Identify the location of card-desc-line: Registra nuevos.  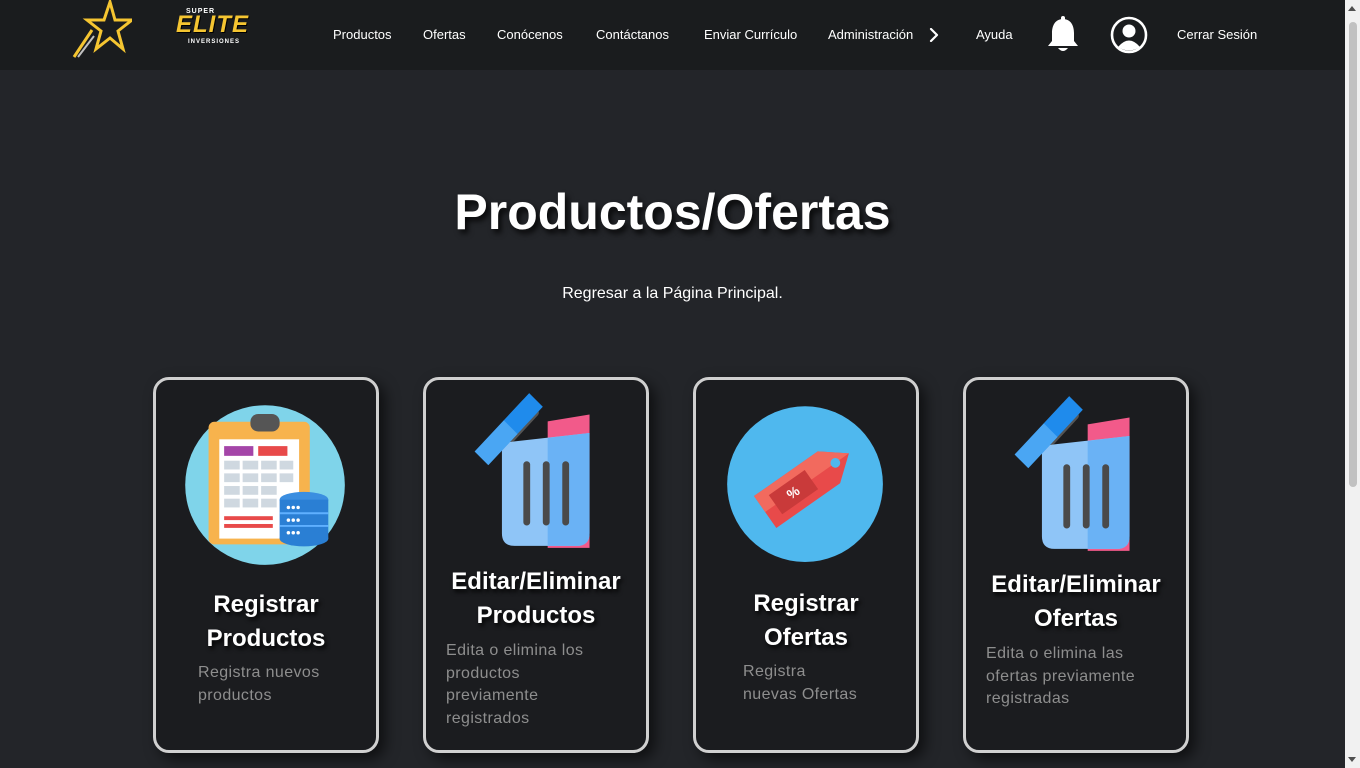
(259, 672).